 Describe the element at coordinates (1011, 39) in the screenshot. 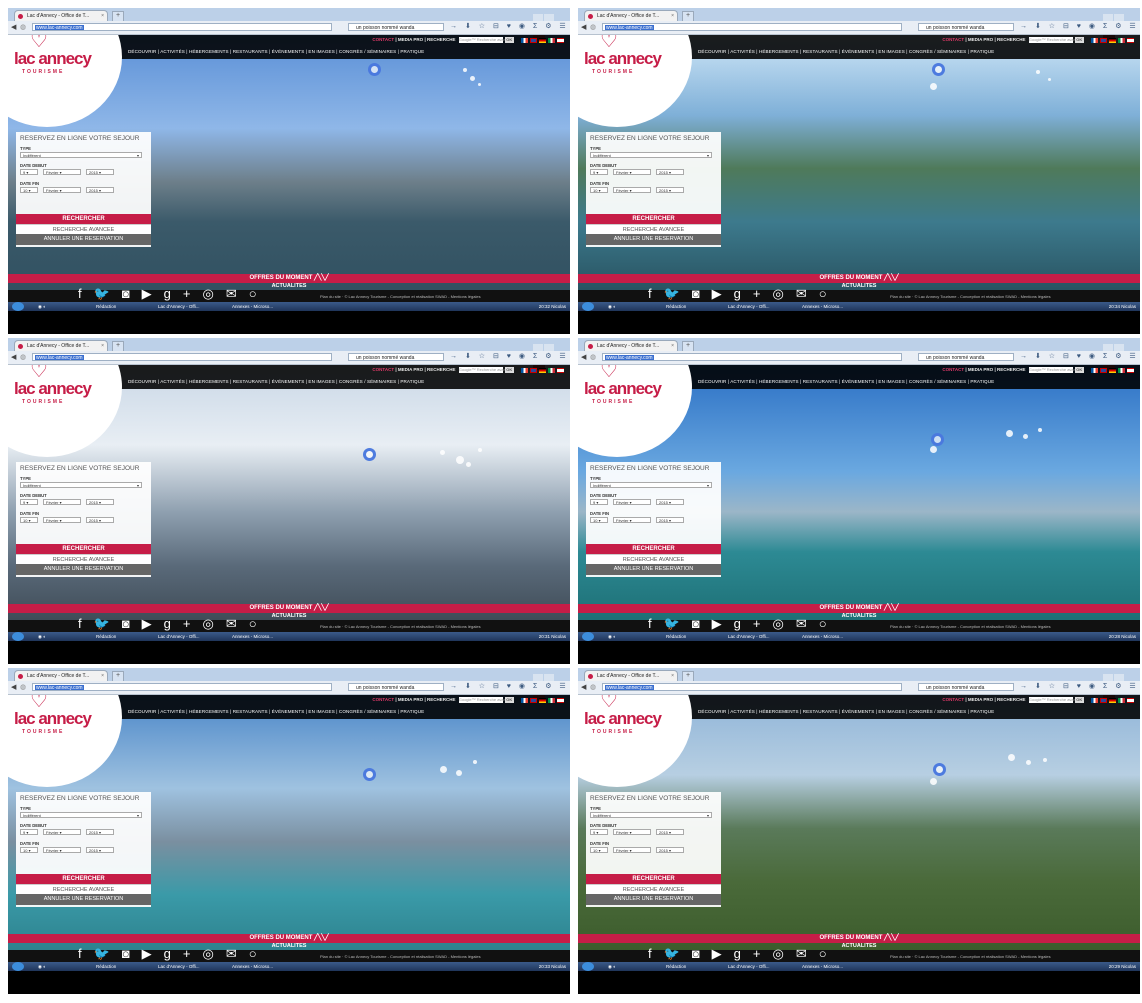

I see `search-link: RECHERCHE` at that location.